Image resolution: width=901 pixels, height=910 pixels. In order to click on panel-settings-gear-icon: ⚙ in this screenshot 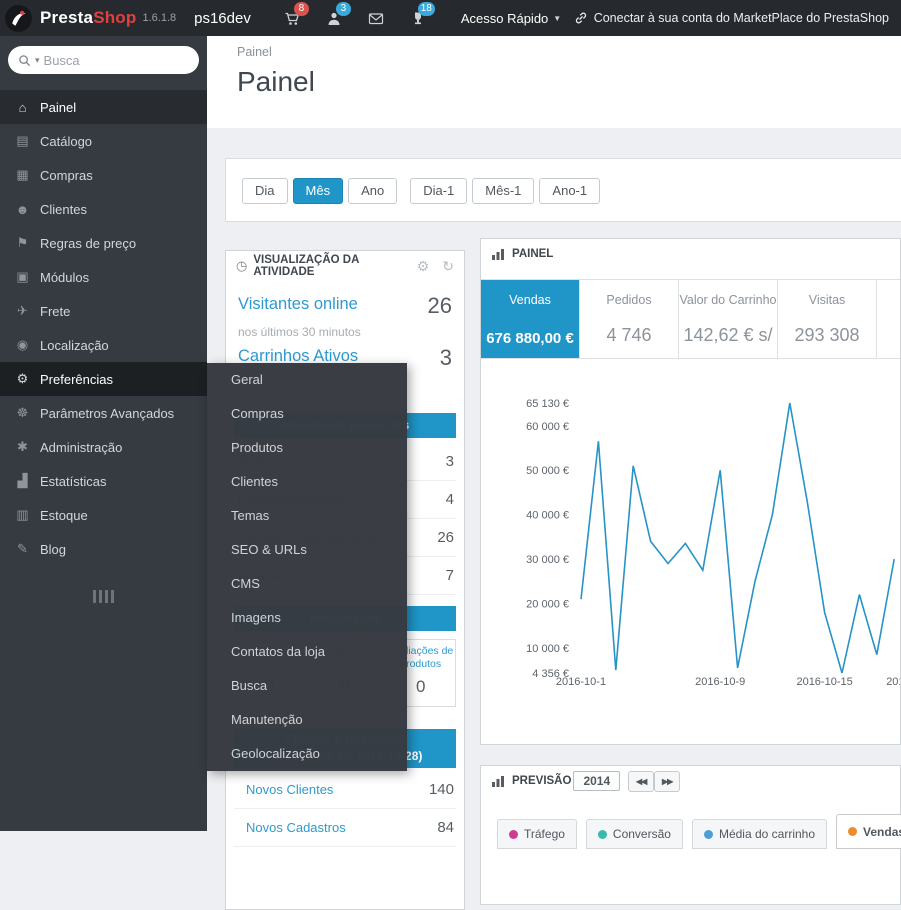, I will do `click(423, 266)`.